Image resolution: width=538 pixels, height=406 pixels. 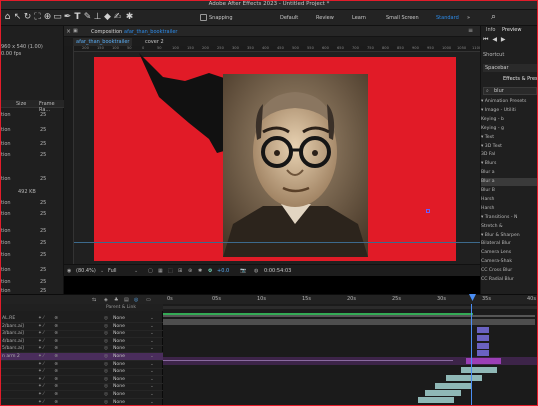 What do you see at coordinates (447, 18) in the screenshot?
I see `workspace-standard: Standard` at bounding box center [447, 18].